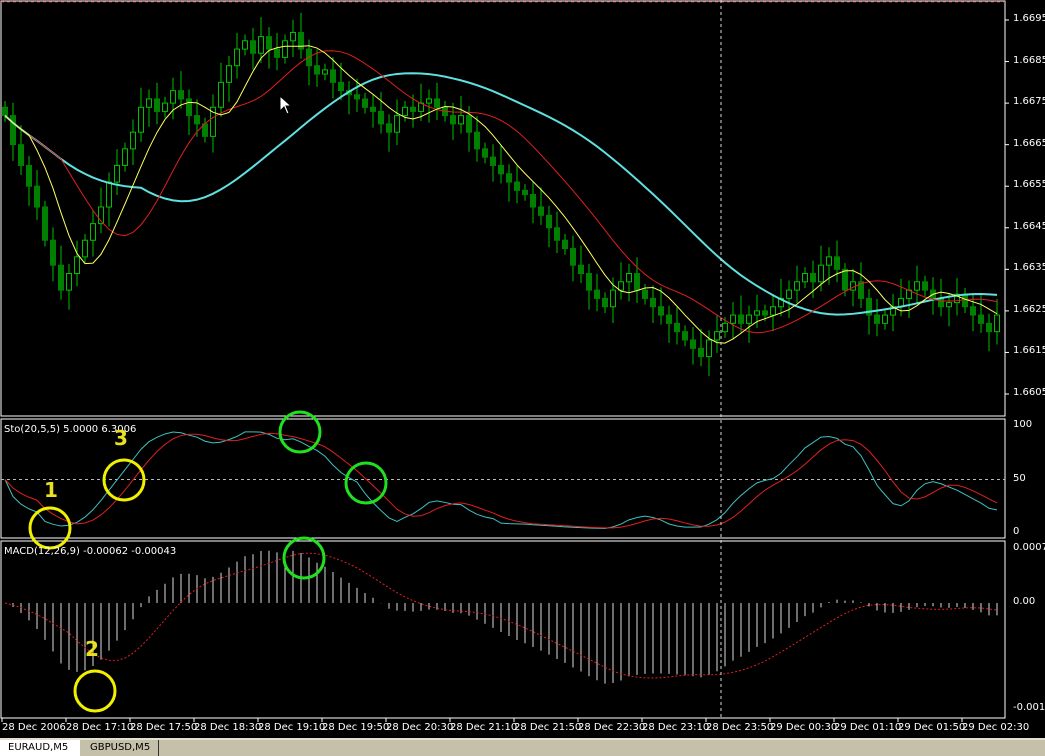 The width and height of the screenshot is (1045, 756). What do you see at coordinates (1029, 102) in the screenshot?
I see `price-tick-label: 1.6675` at bounding box center [1029, 102].